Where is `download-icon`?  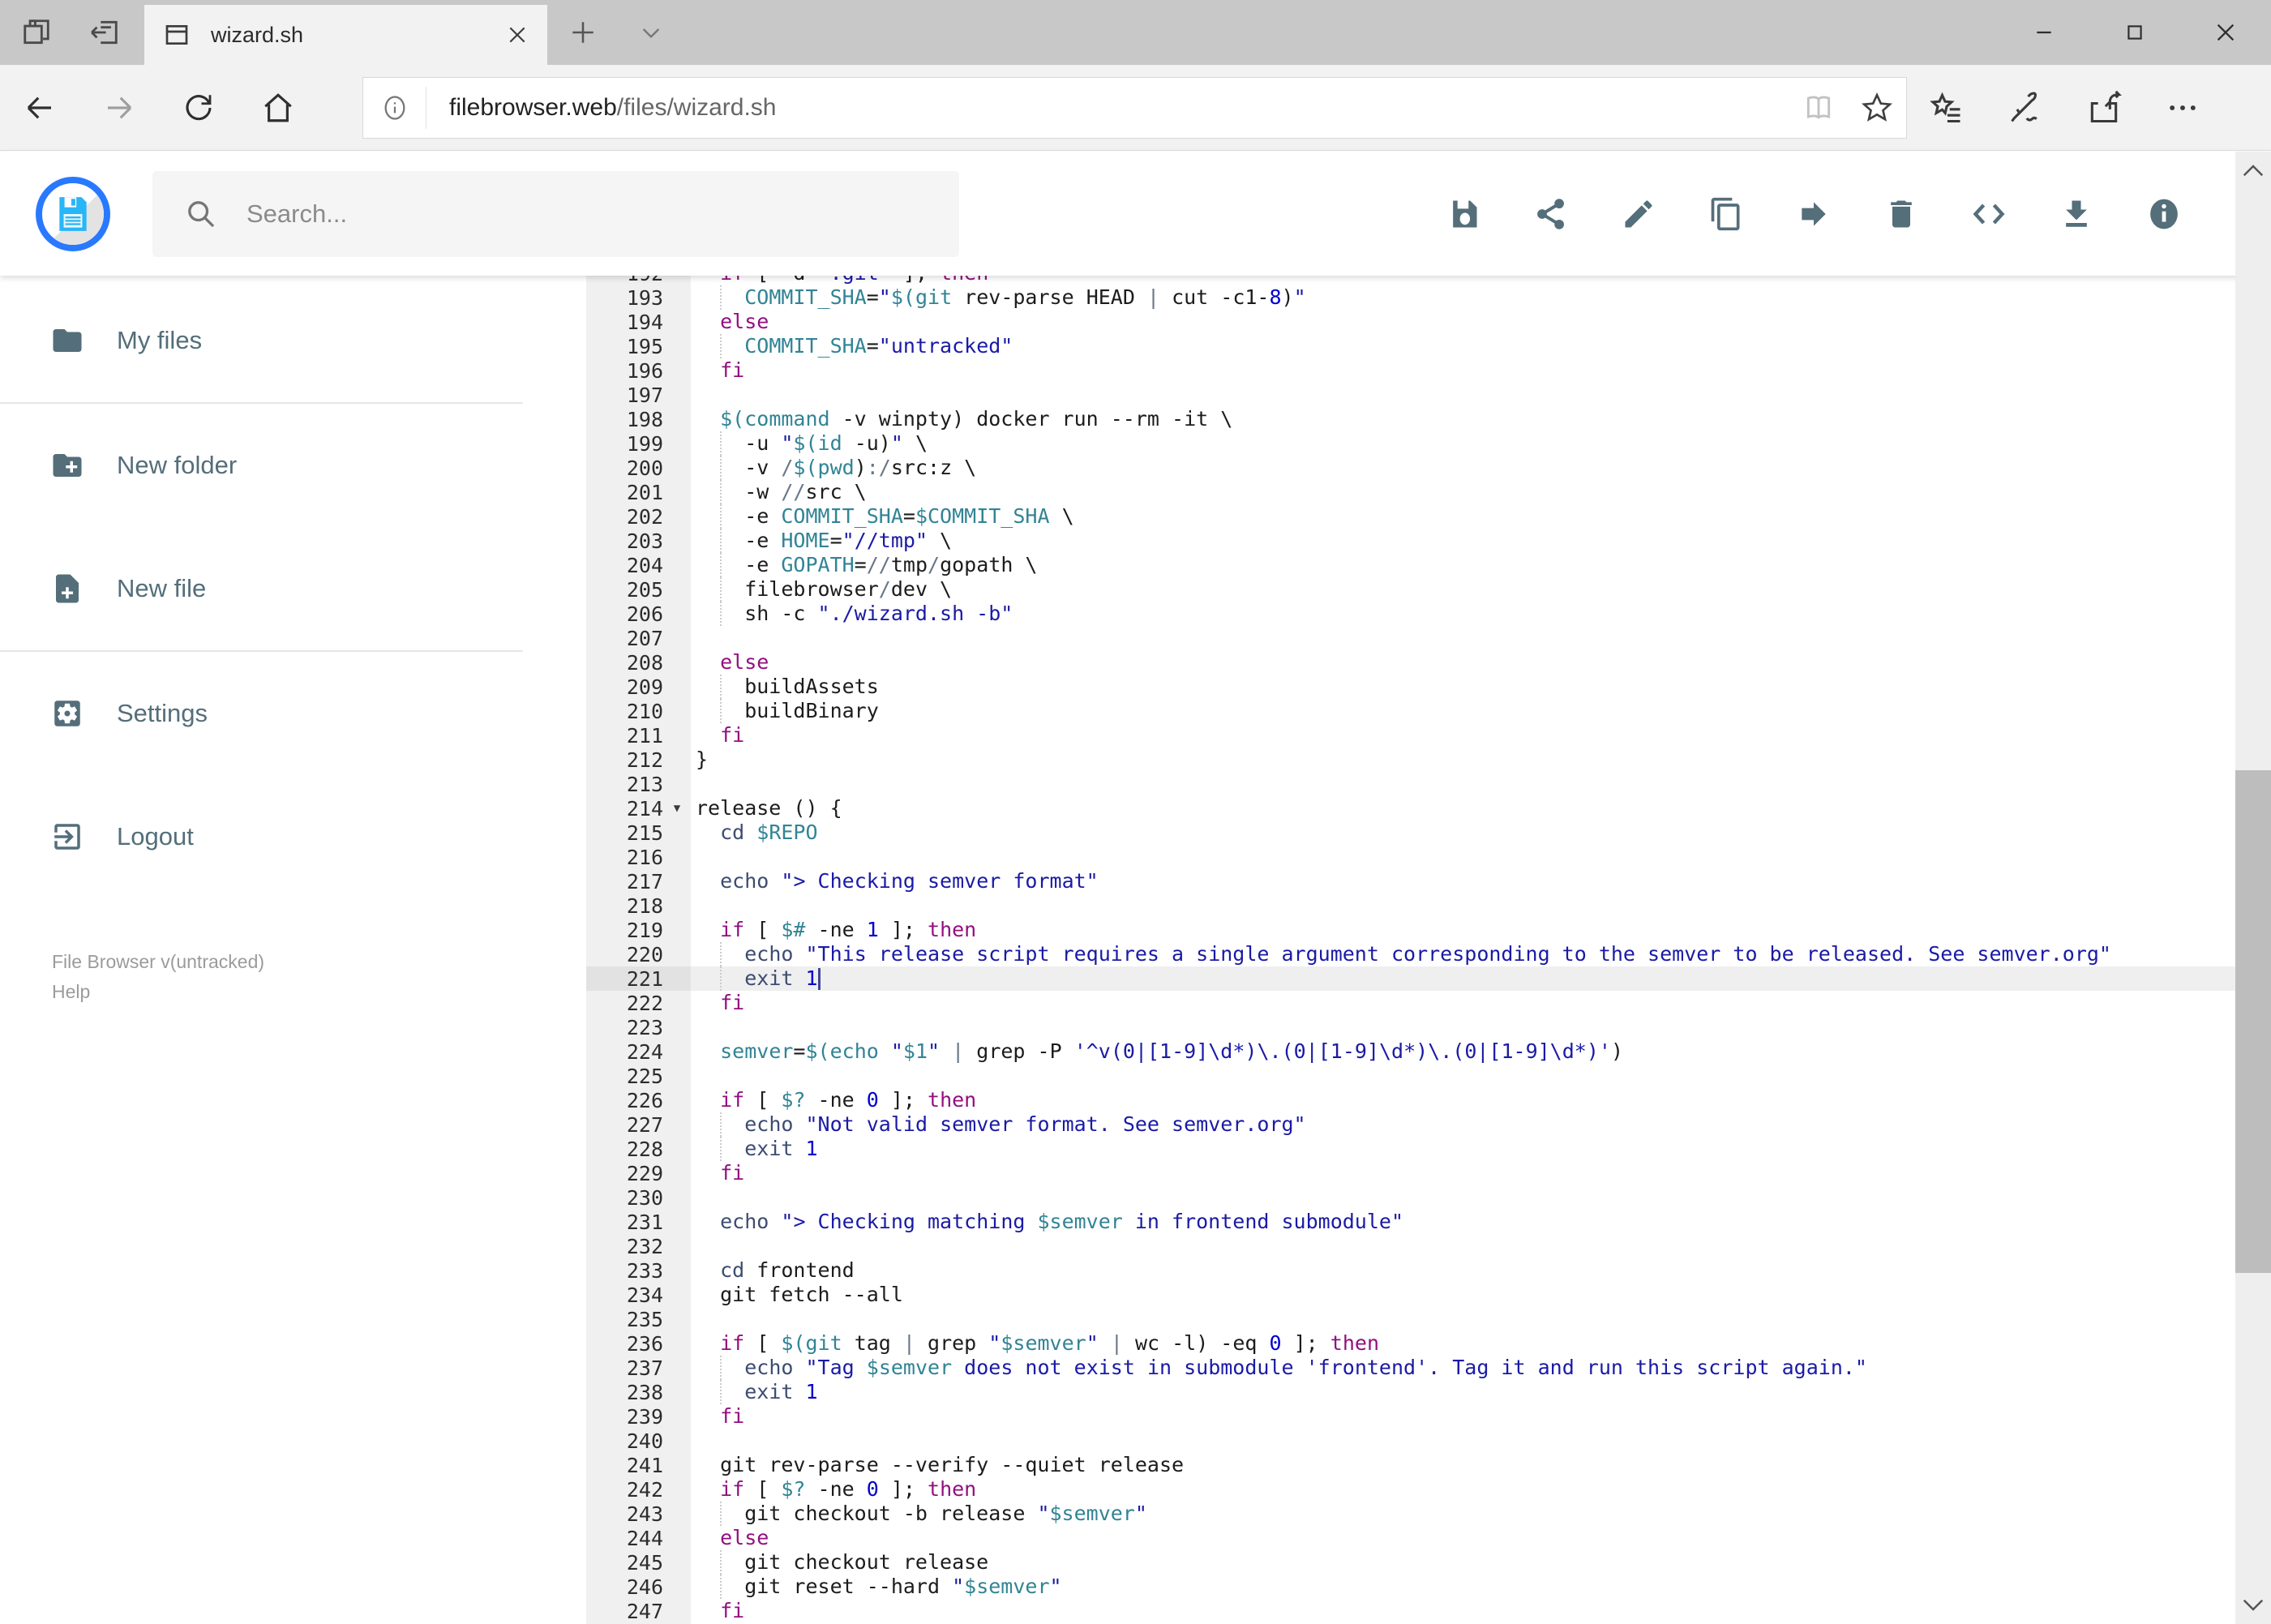 download-icon is located at coordinates (2076, 214).